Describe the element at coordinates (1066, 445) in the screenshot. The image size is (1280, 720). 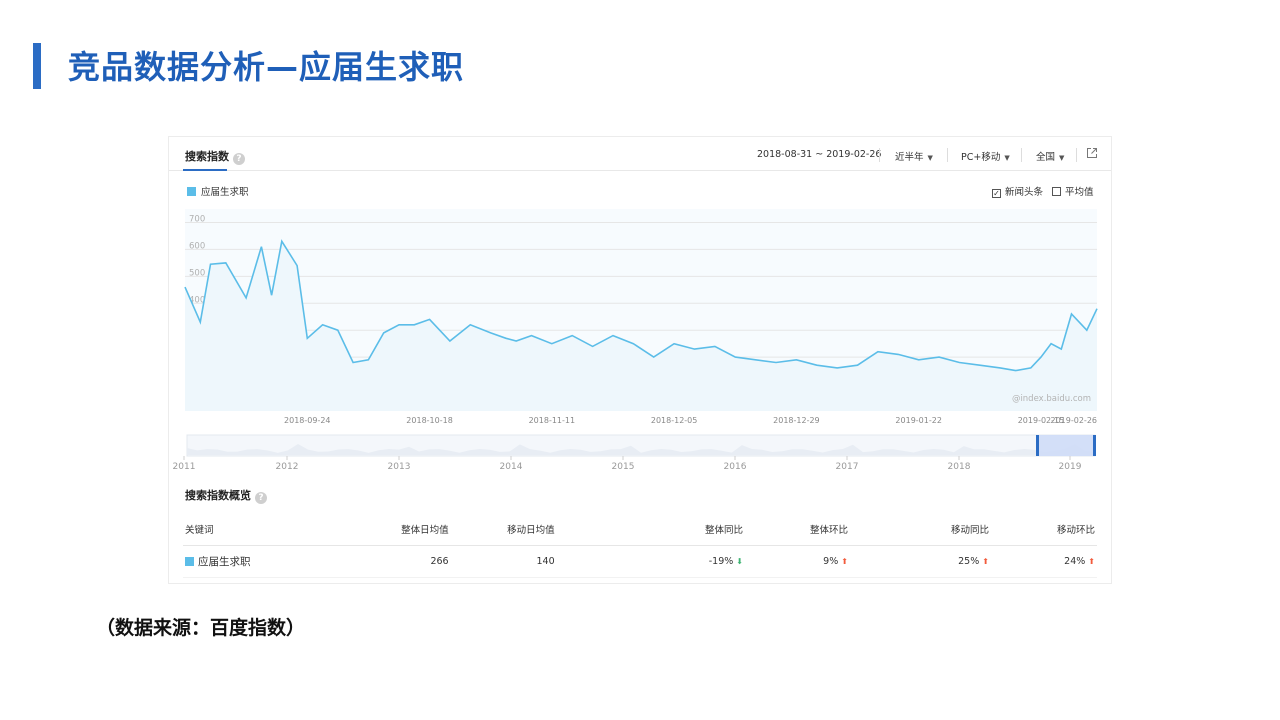
I see `overview-selection` at that location.